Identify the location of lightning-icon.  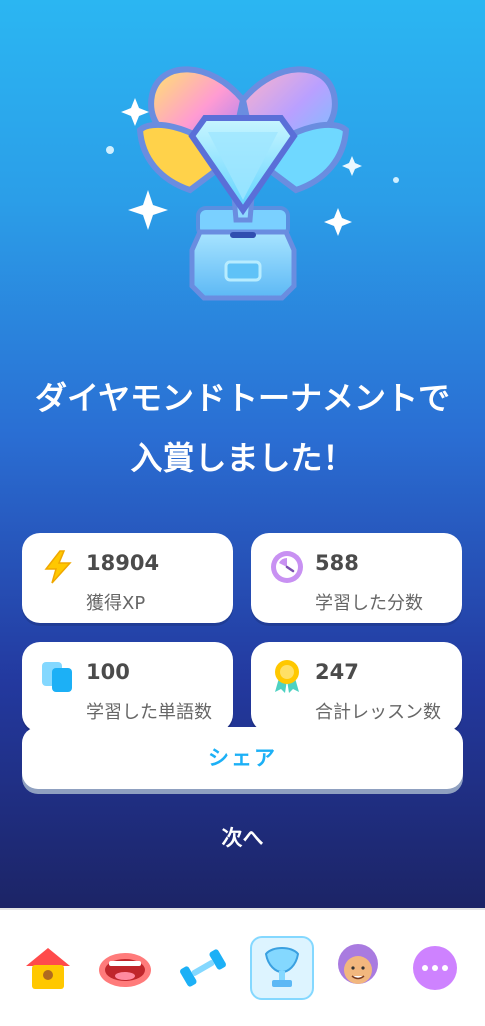
(58, 567).